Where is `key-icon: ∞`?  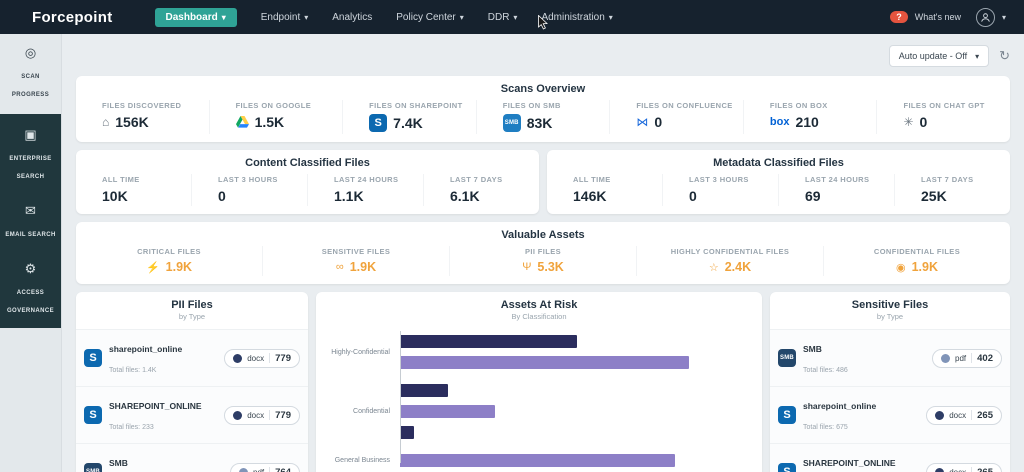
key-icon: ∞ is located at coordinates (339, 267).